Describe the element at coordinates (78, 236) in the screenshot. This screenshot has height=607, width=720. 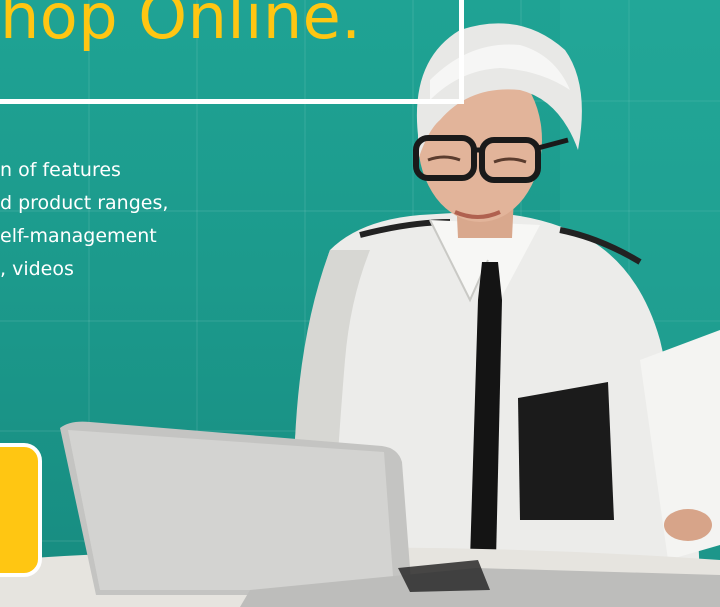
I see `feature-line-3: elf-management` at that location.